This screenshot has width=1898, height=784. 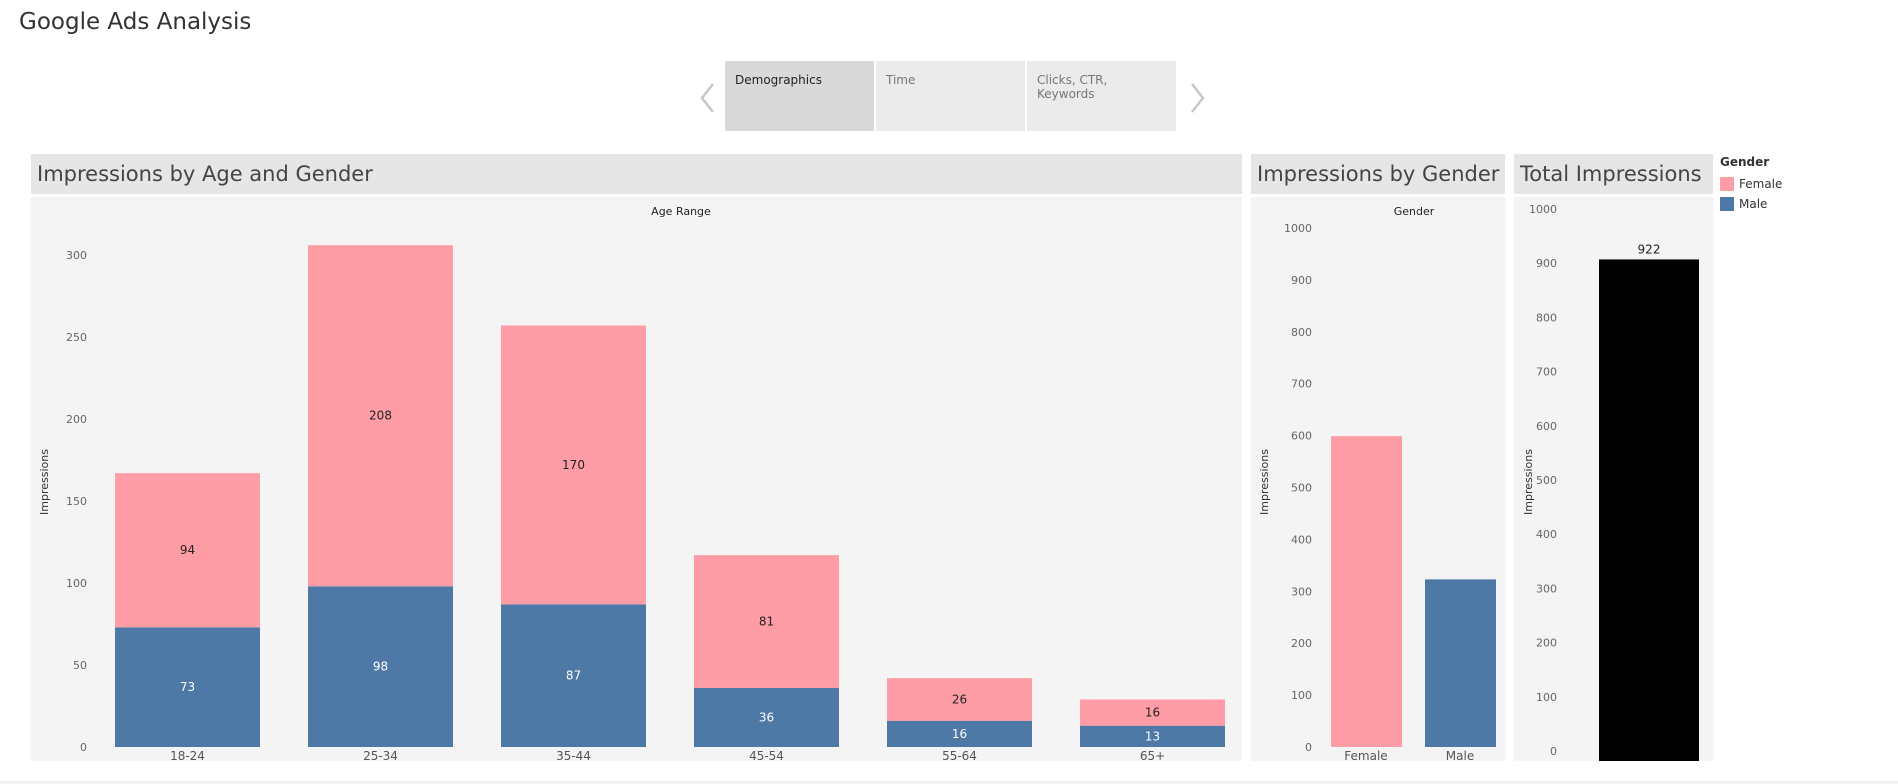 I want to click on data-label-male: 87, so click(x=573, y=676).